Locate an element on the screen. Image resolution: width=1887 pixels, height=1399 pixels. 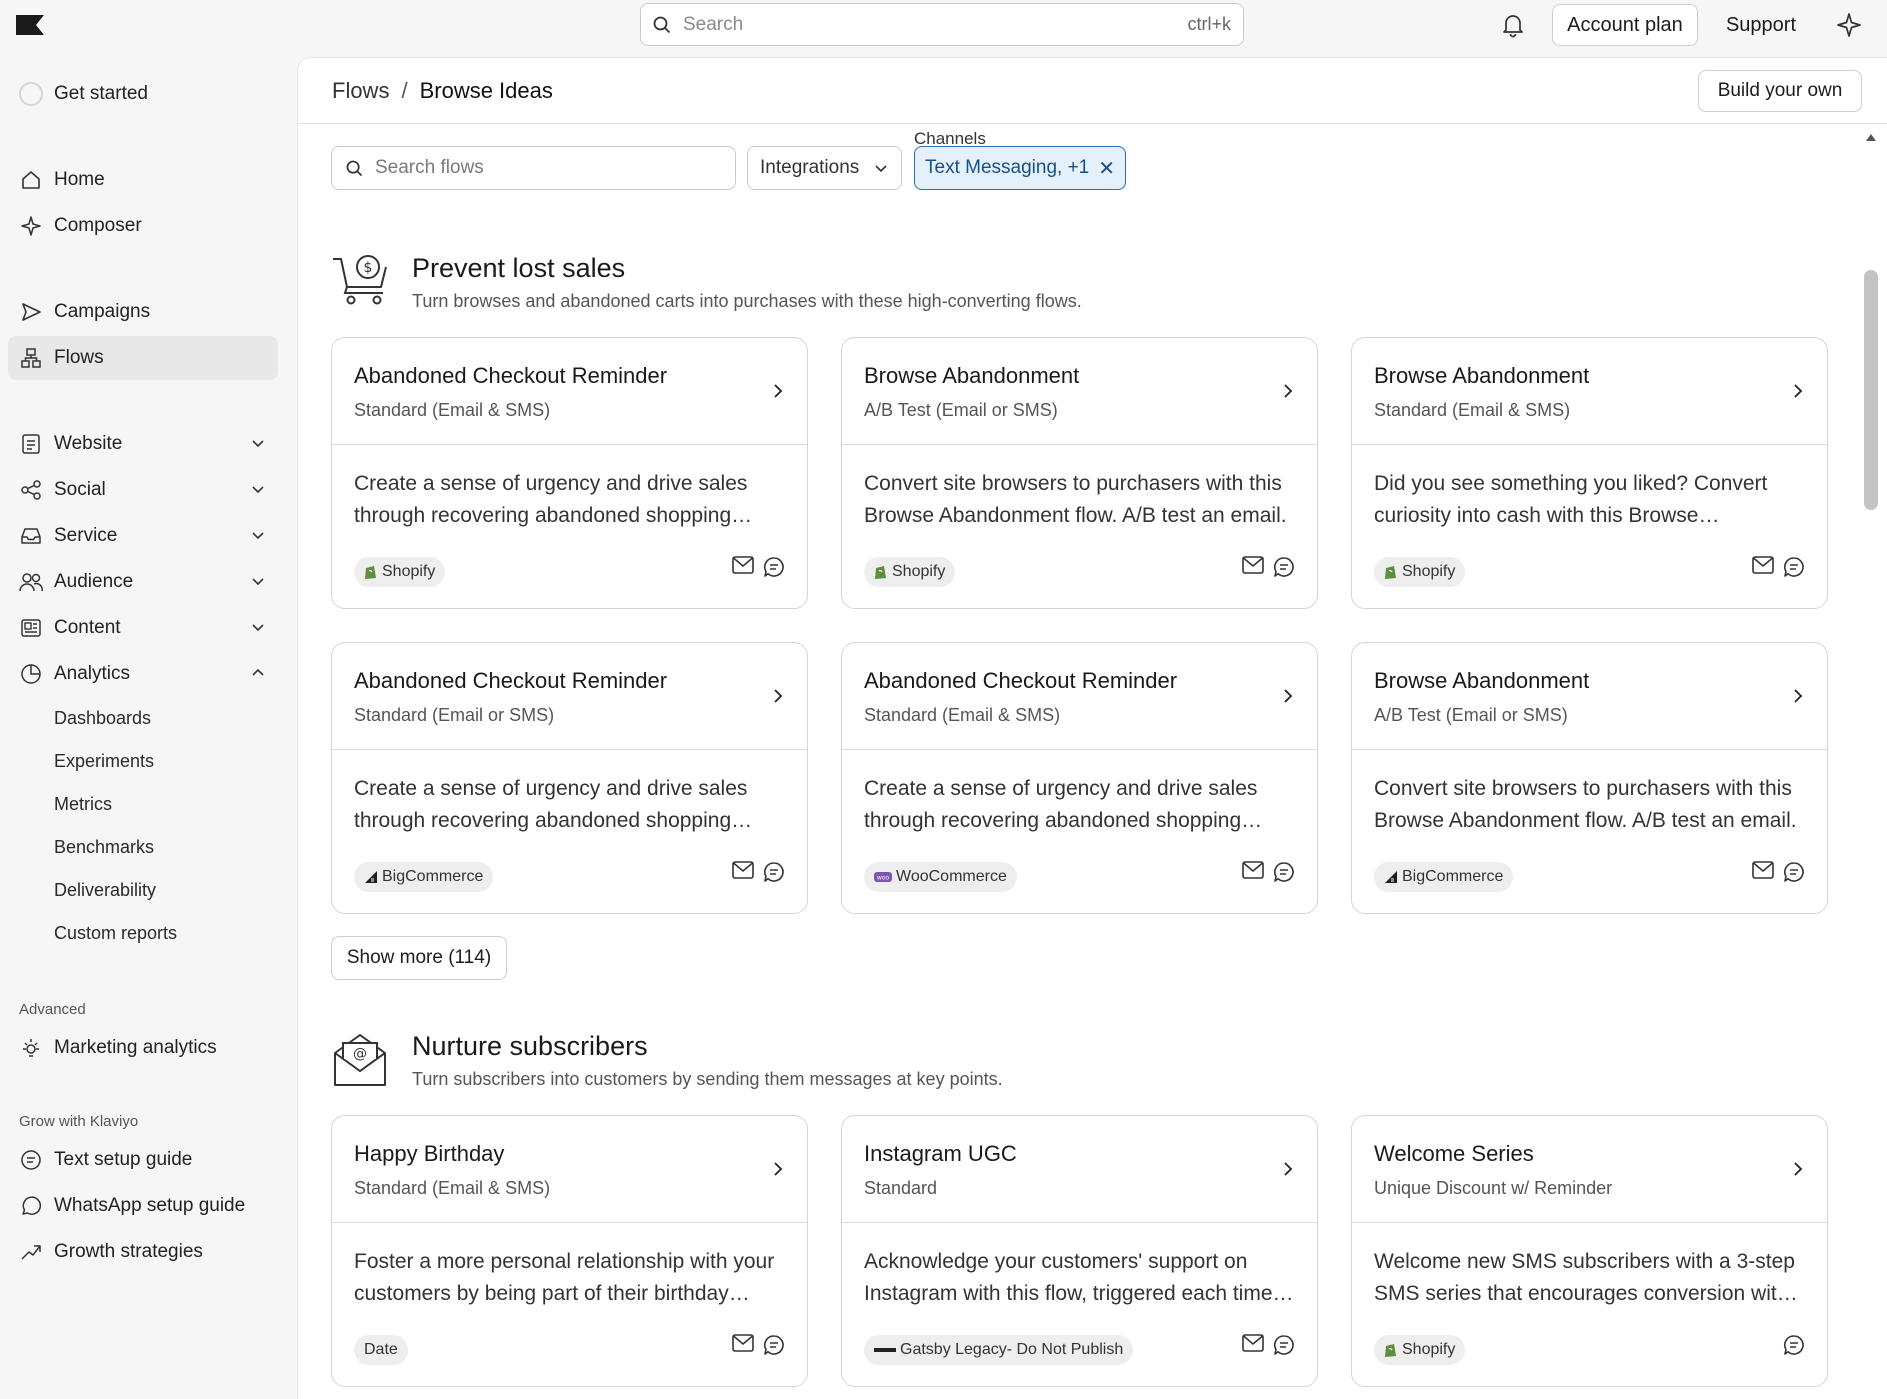
sidebar-item-home: Home is located at coordinates (143, 180).